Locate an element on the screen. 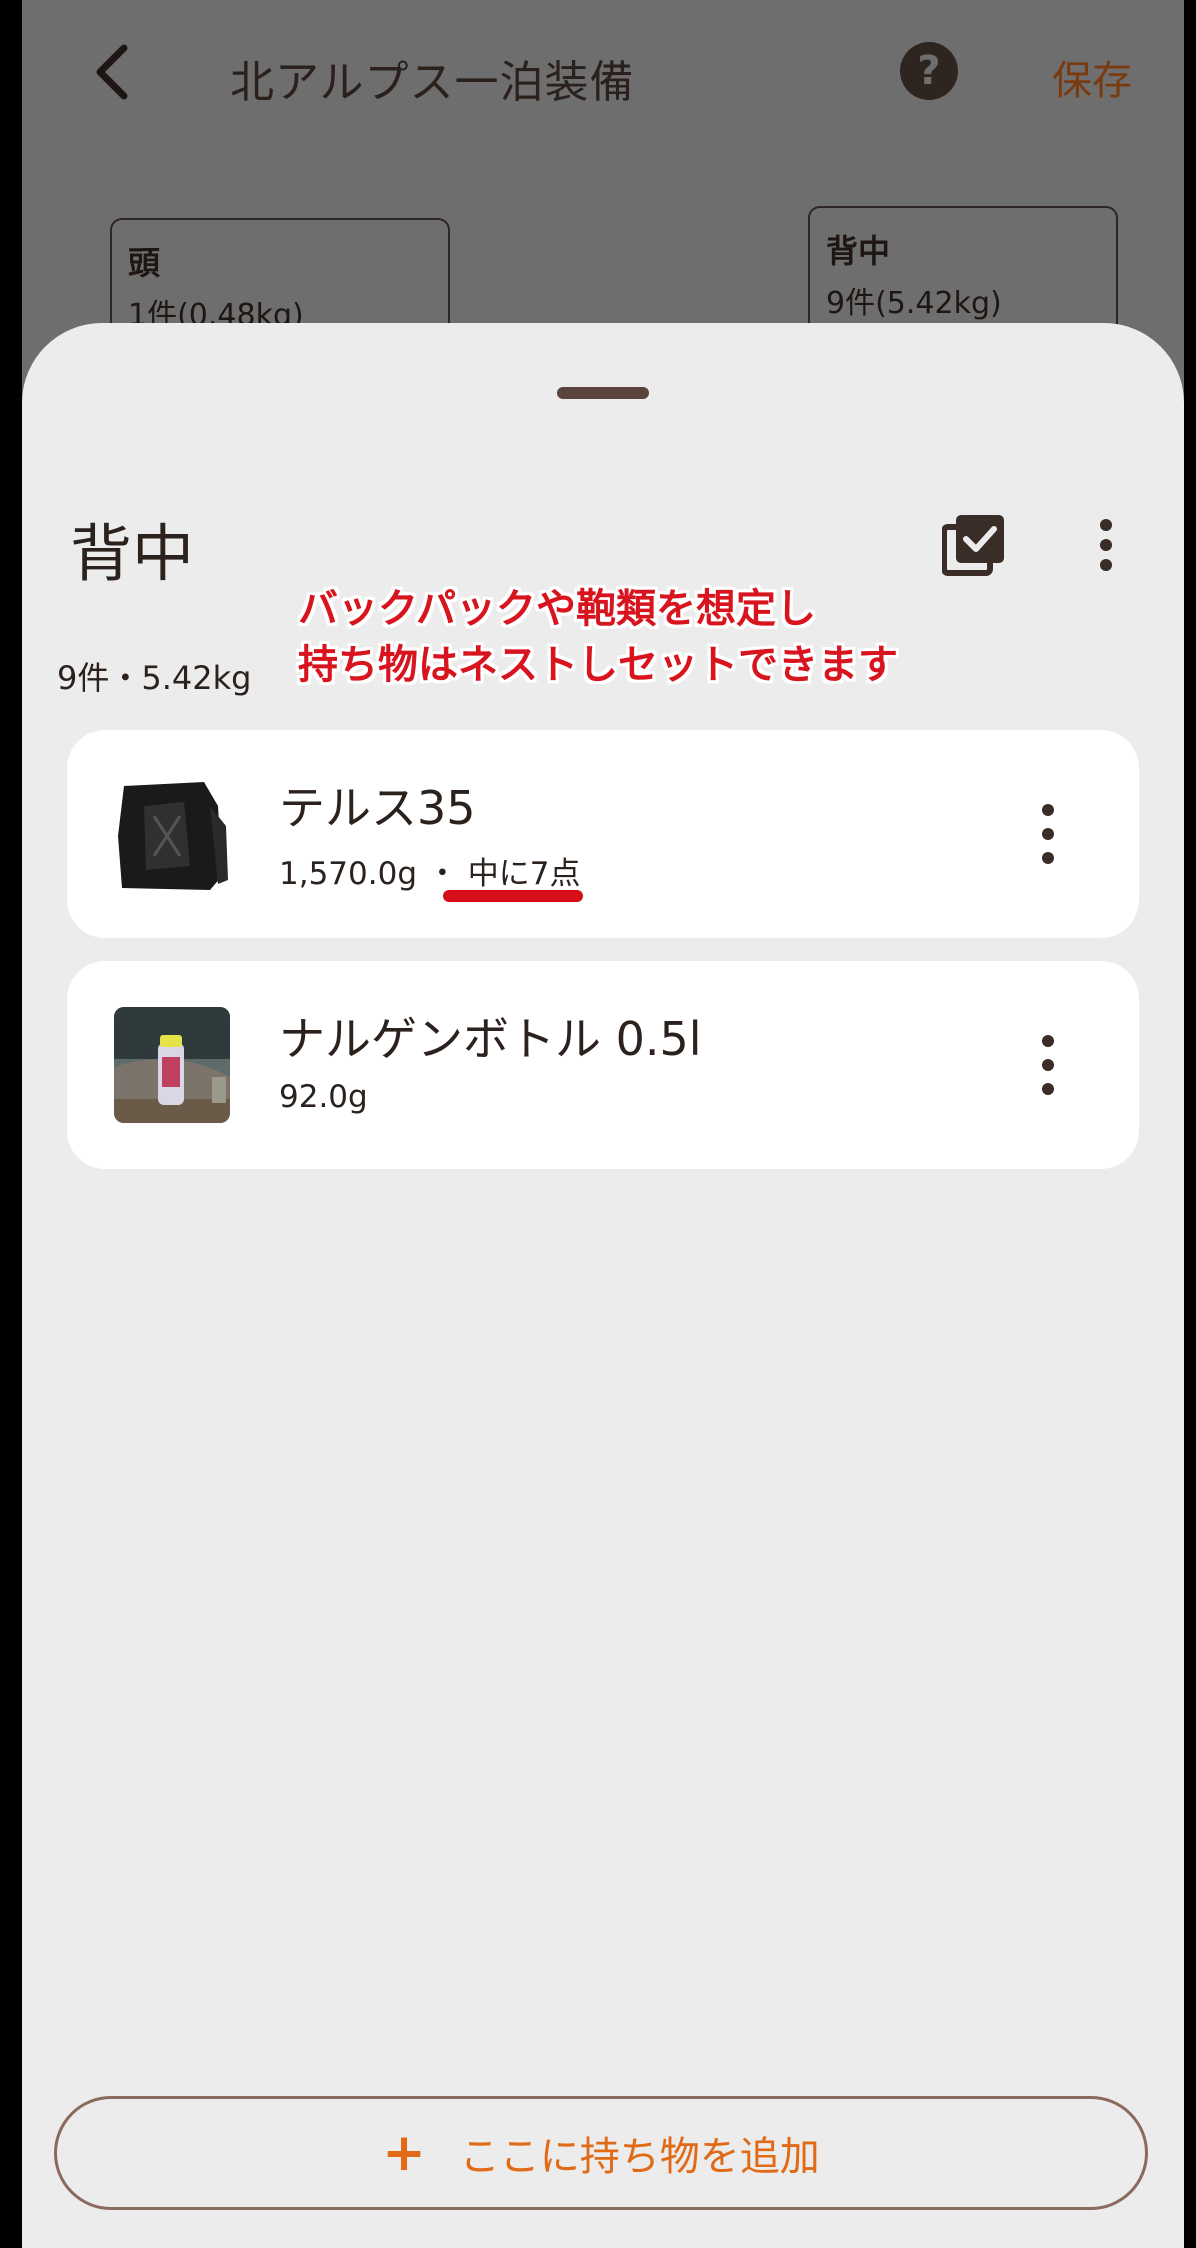 The height and width of the screenshot is (2248, 1196). page-title: 北アルプス一泊装備 is located at coordinates (432, 82).